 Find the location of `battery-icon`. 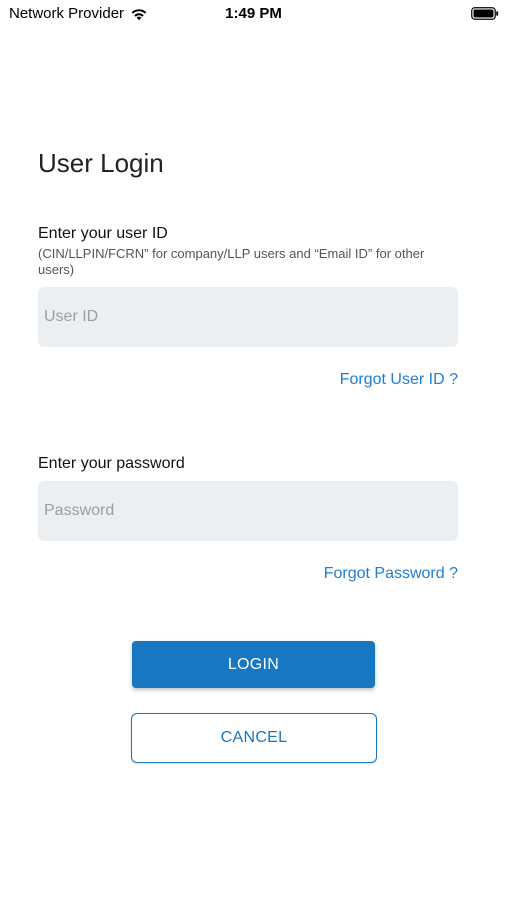

battery-icon is located at coordinates (485, 13).